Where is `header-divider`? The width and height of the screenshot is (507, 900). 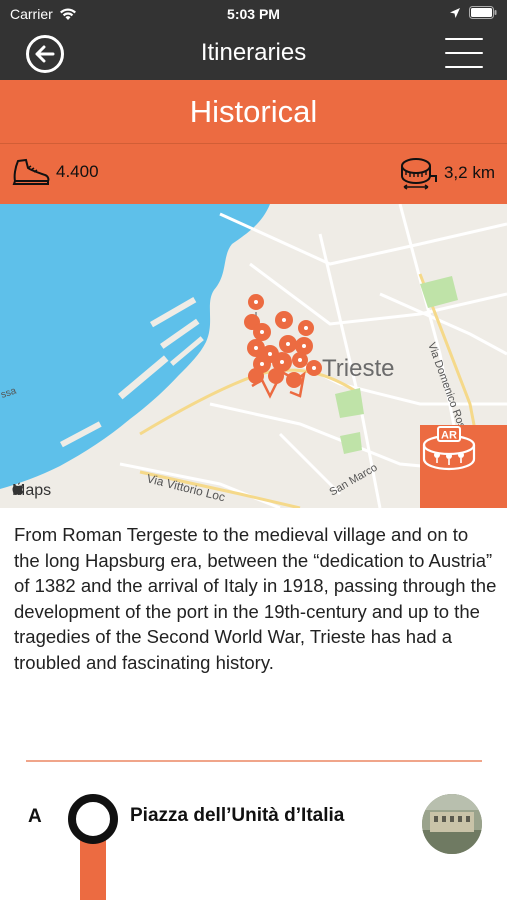 header-divider is located at coordinates (253, 143).